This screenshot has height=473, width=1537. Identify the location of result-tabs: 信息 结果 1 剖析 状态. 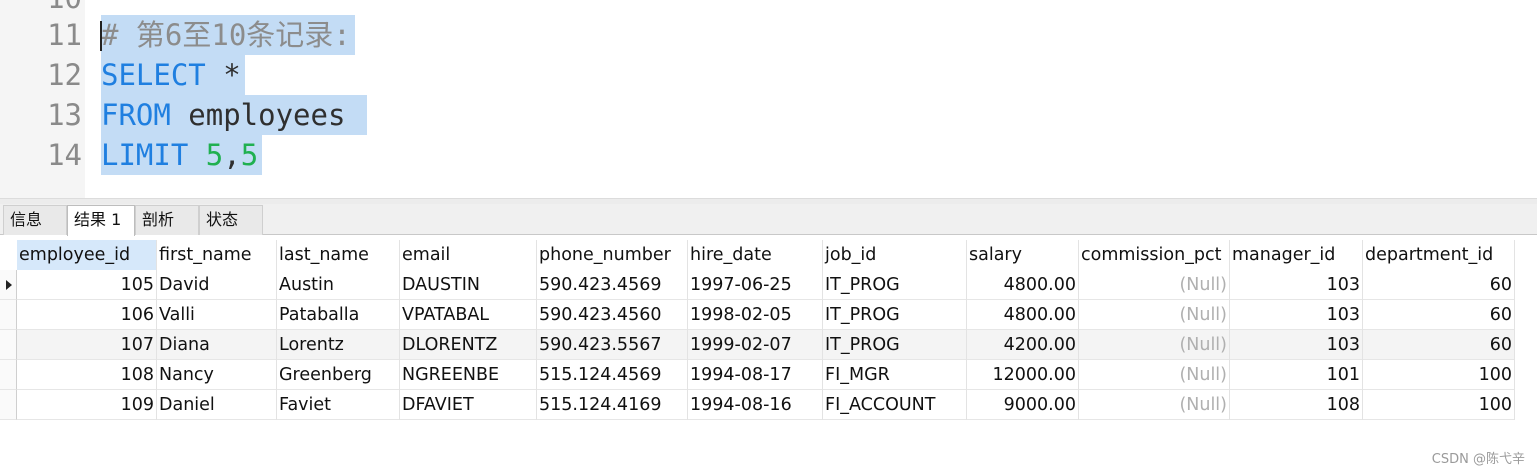
(768, 220).